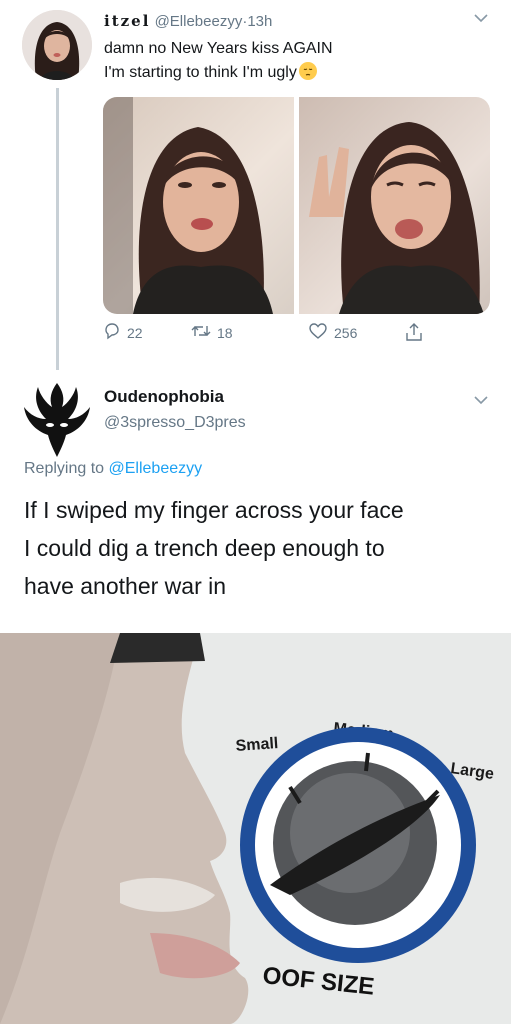 The height and width of the screenshot is (1024, 511). I want to click on retweet-icon, so click(201, 332).